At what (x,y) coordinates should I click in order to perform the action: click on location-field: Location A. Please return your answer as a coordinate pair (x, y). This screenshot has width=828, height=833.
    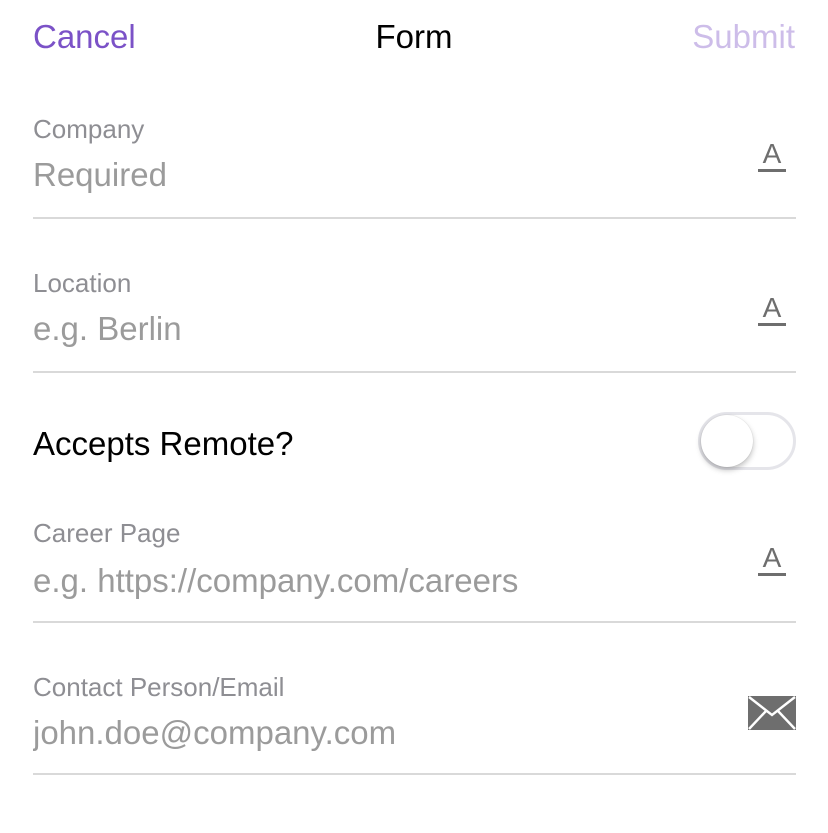
    Looking at the image, I should click on (414, 313).